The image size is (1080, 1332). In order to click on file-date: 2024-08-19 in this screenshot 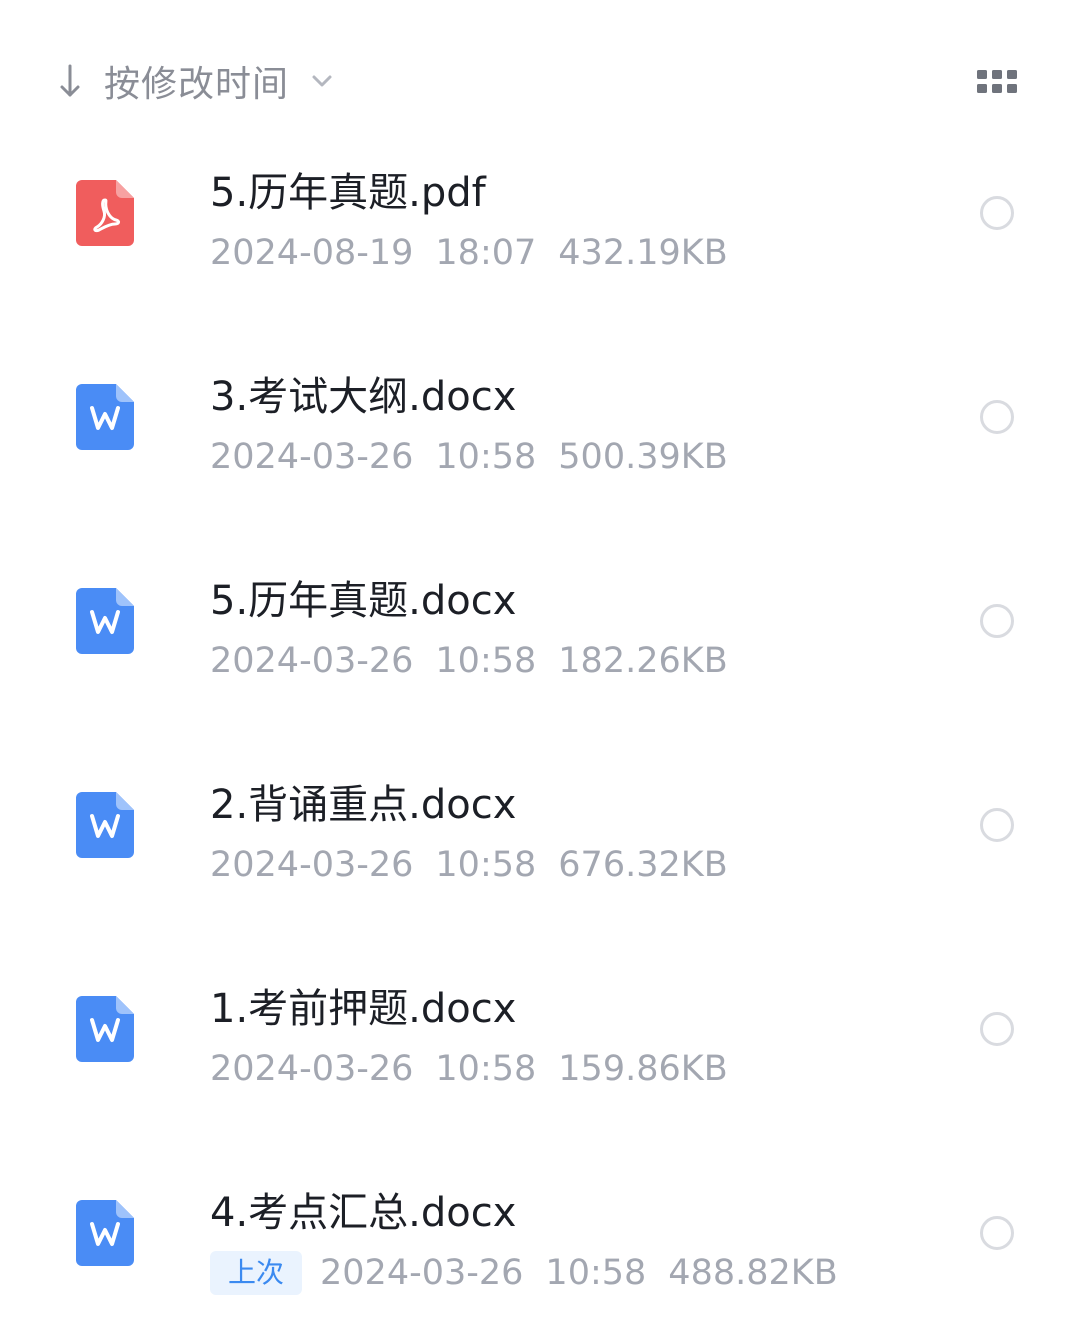, I will do `click(312, 253)`.